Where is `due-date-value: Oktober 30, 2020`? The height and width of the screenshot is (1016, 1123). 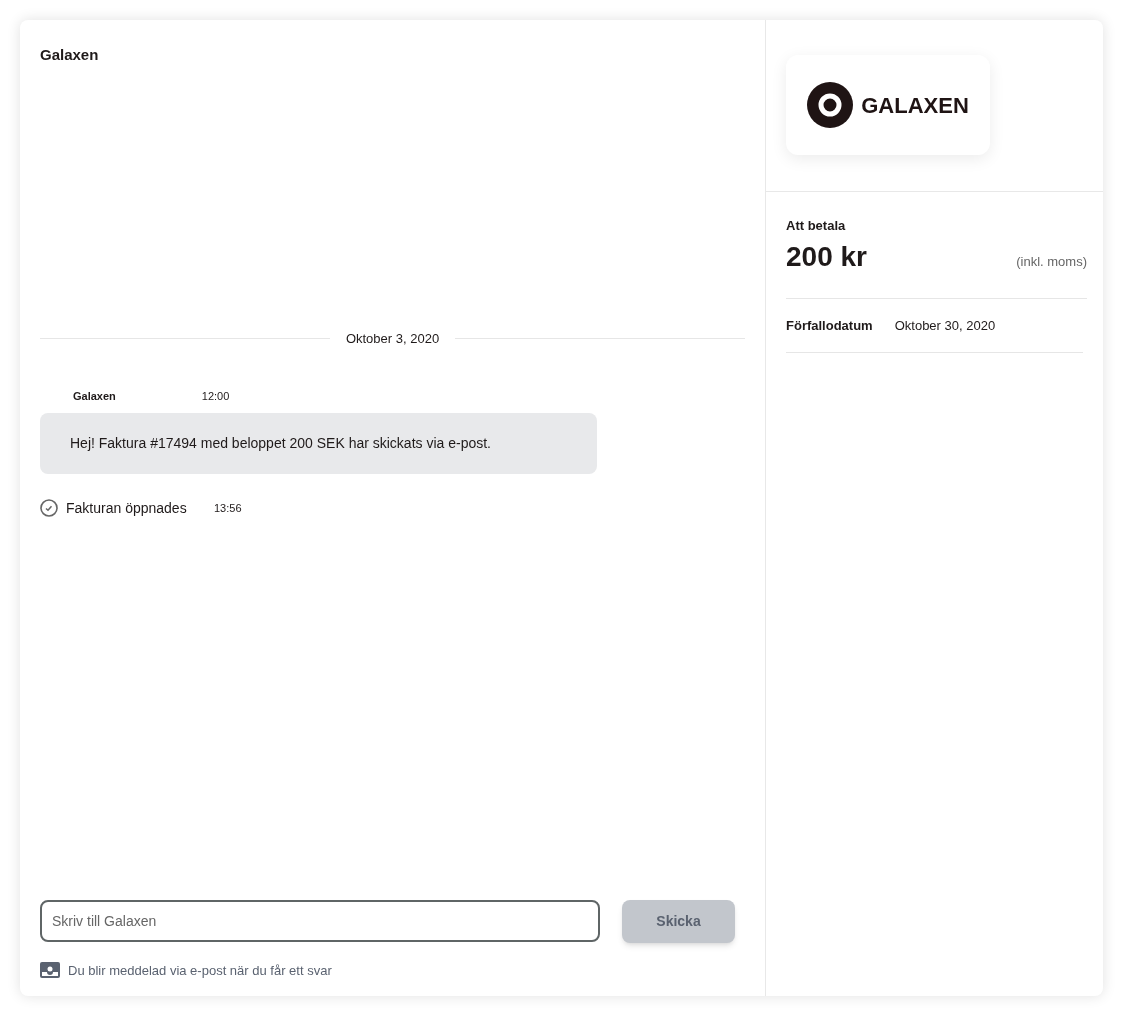 due-date-value: Oktober 30, 2020 is located at coordinates (945, 325).